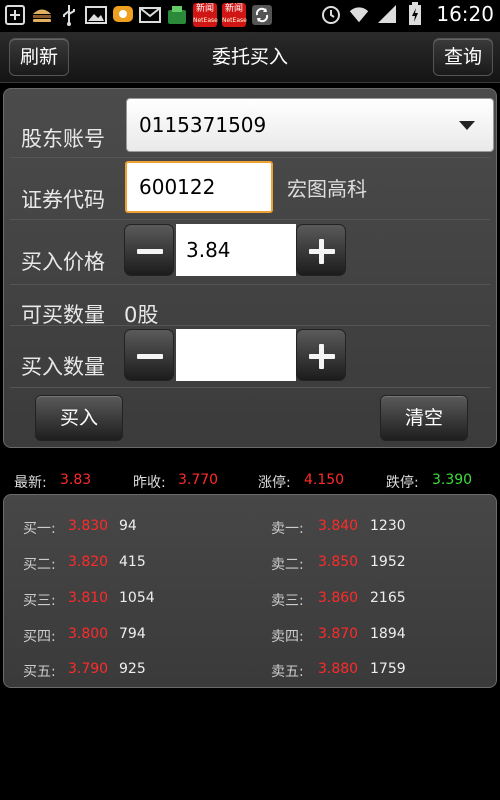 The width and height of the screenshot is (500, 800). Describe the element at coordinates (338, 562) in the screenshot. I see `ask-price: 3.850` at that location.